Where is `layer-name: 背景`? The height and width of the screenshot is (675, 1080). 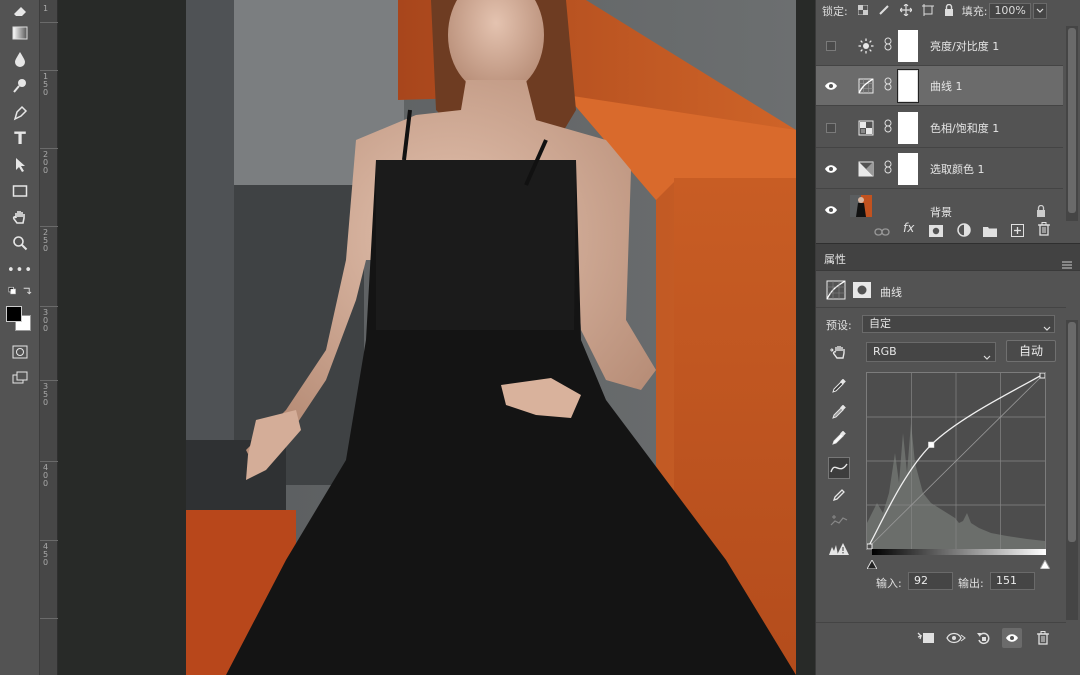 layer-name: 背景 is located at coordinates (941, 212).